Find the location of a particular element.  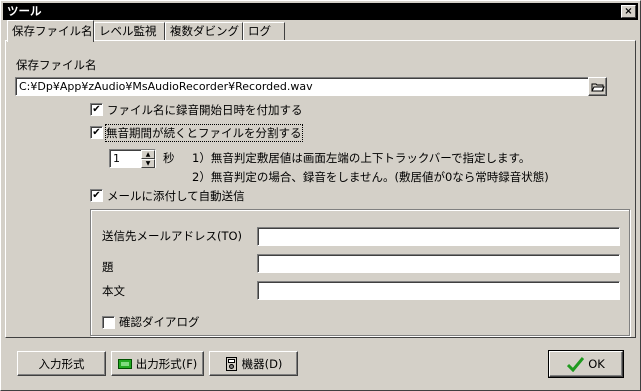

tab-log: ログ is located at coordinates (264, 31).